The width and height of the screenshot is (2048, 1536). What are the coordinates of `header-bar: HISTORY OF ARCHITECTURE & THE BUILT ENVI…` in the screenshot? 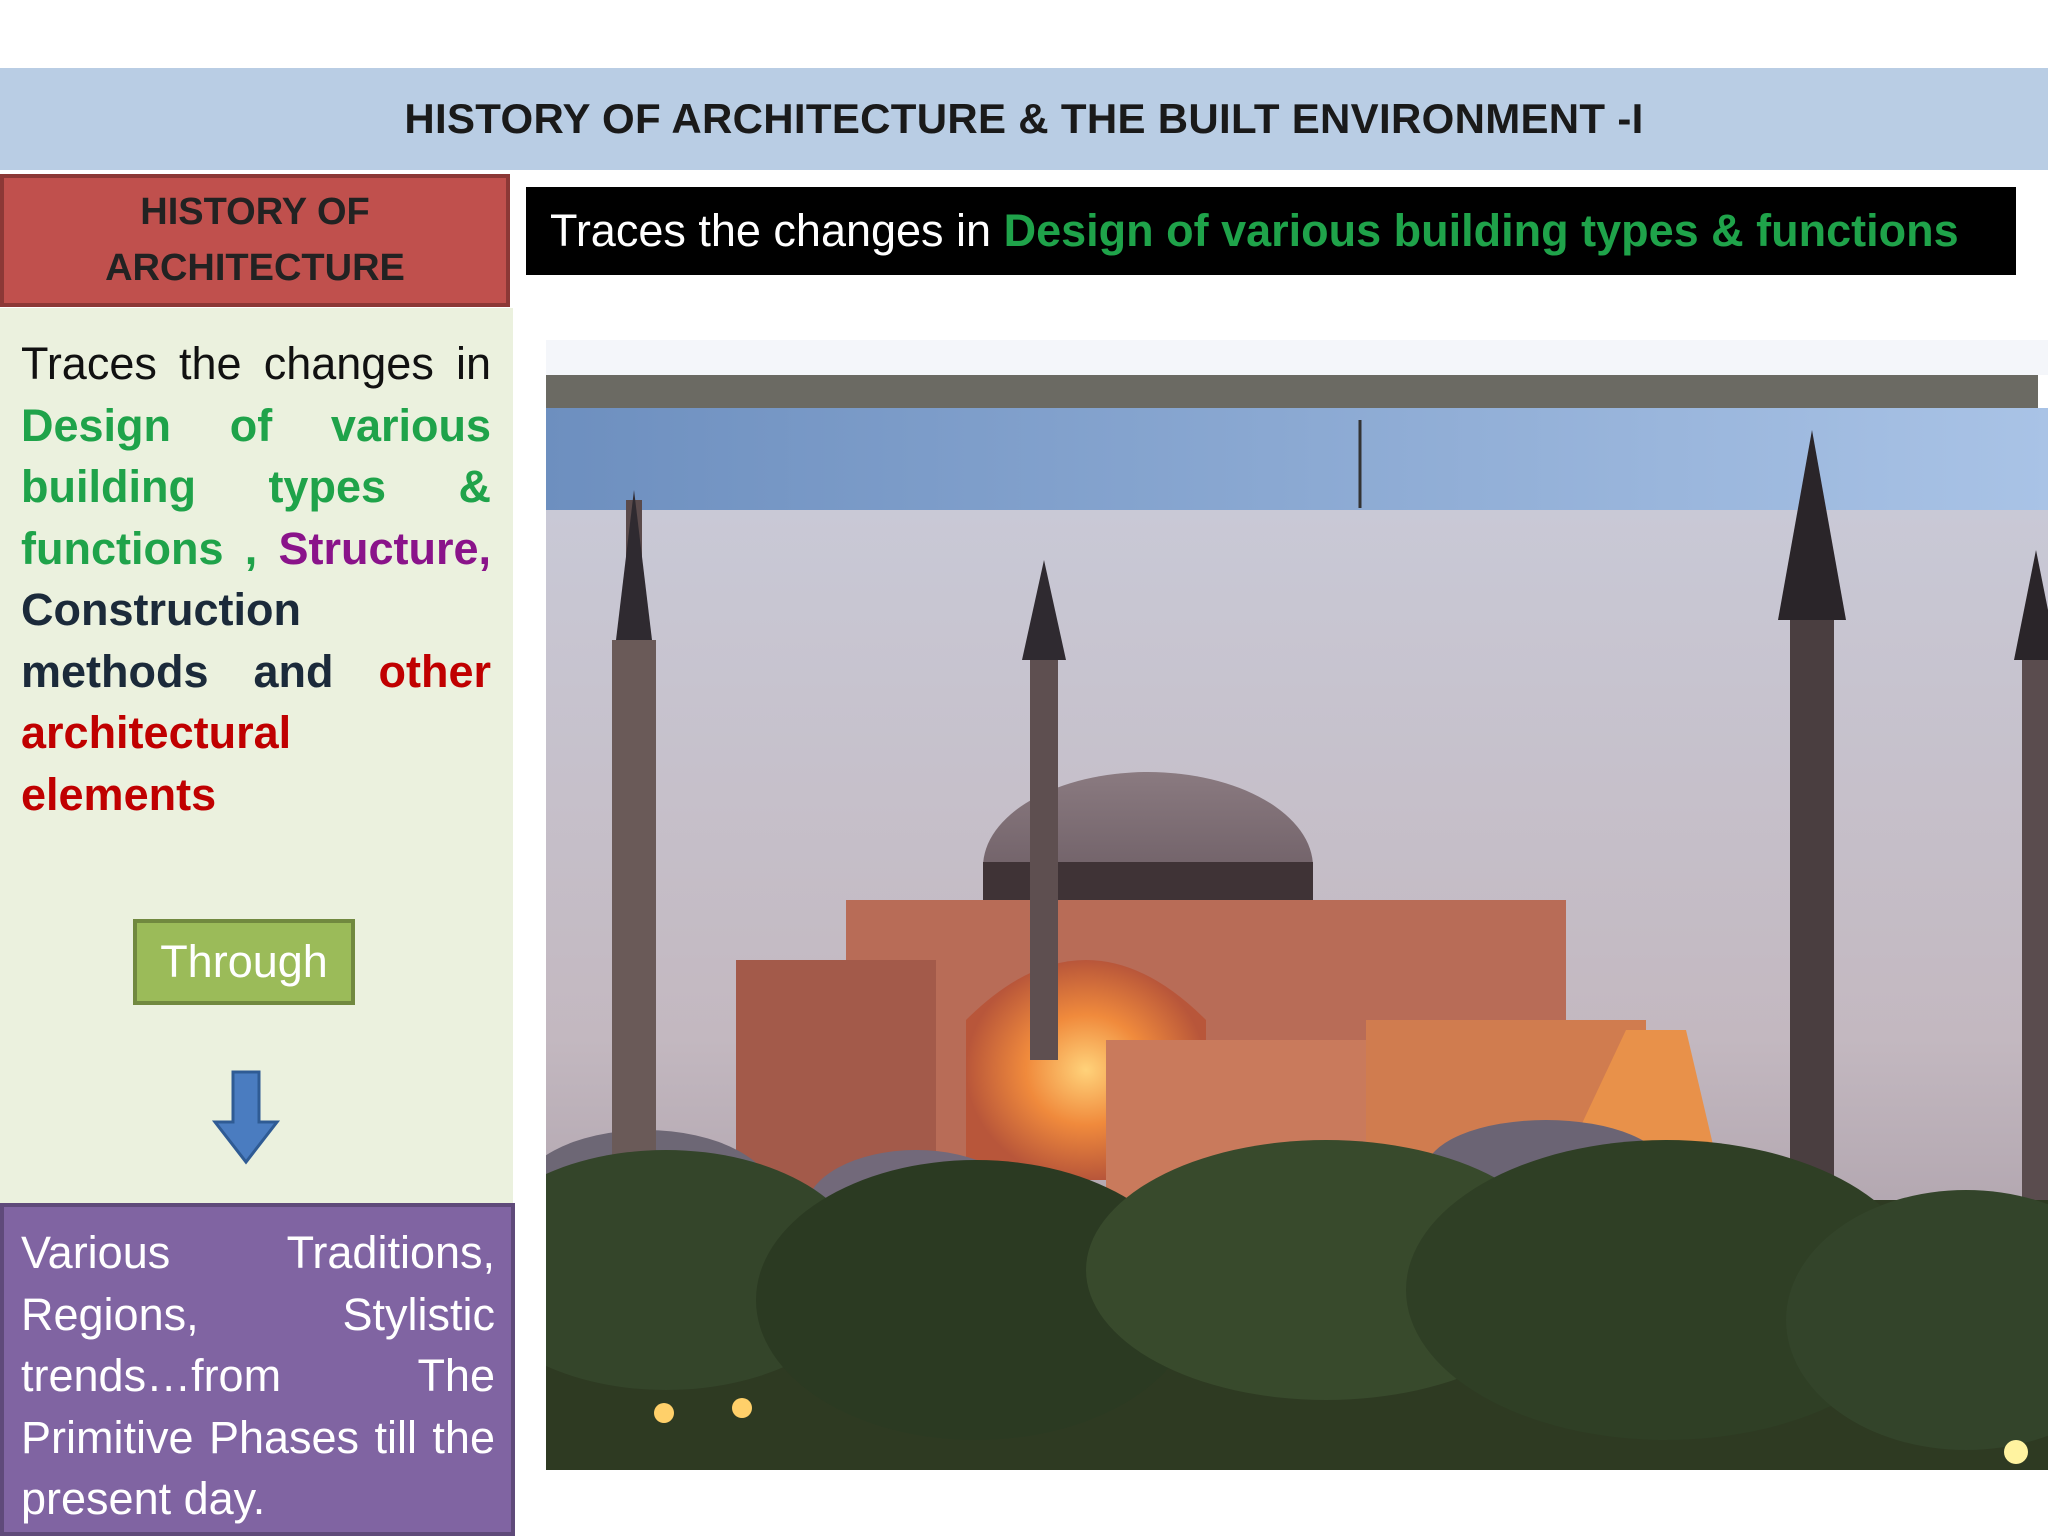 It's located at (1024, 119).